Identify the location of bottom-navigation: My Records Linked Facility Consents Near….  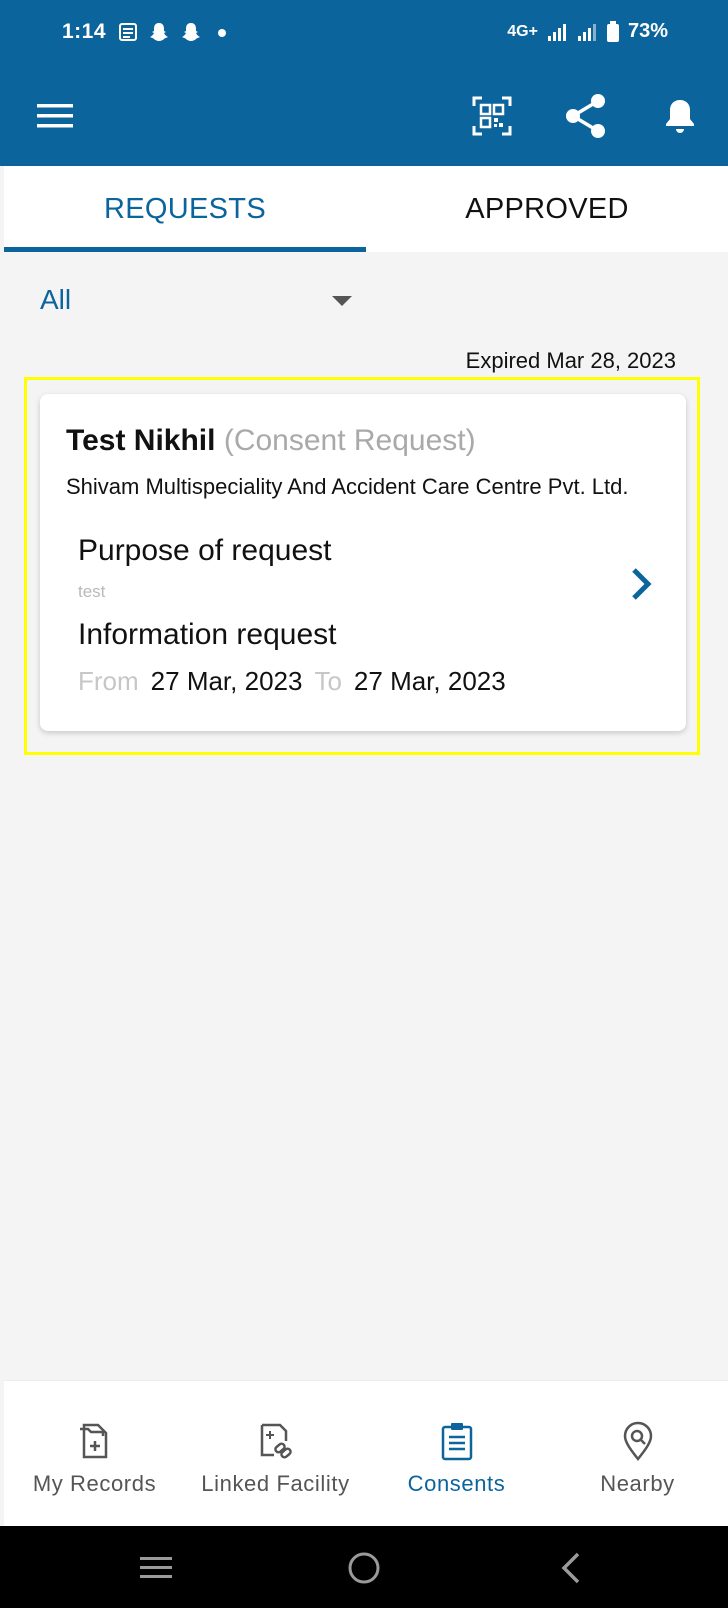
(366, 1453).